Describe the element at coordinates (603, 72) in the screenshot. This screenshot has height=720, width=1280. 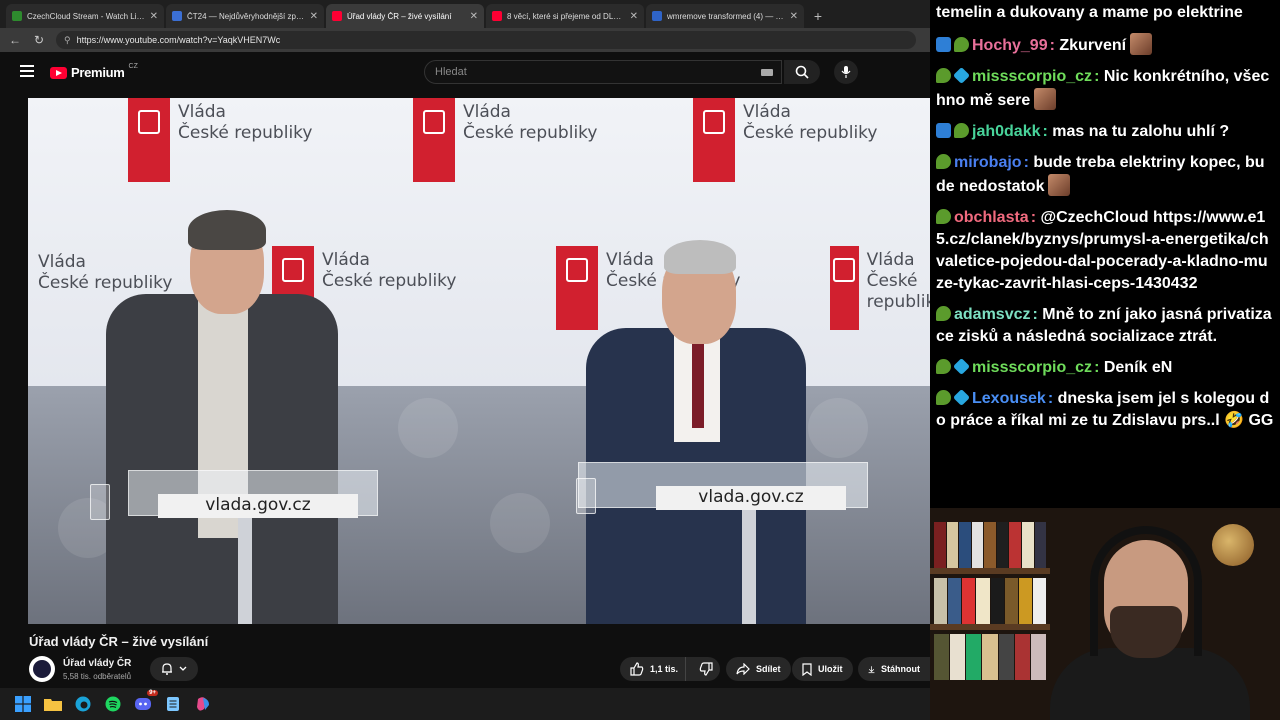
I see `search-input: Hledat` at that location.